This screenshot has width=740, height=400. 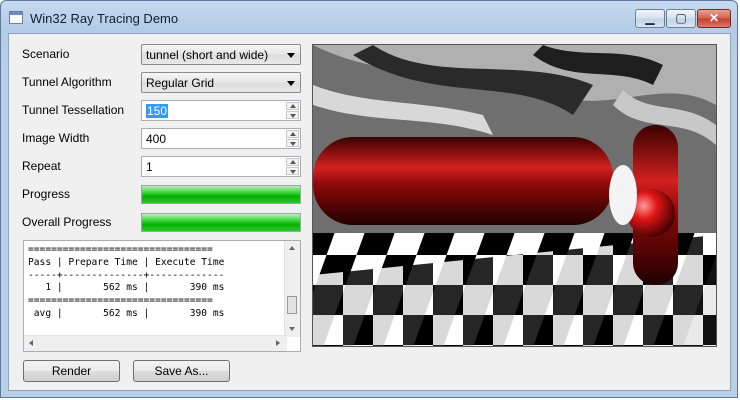 What do you see at coordinates (157, 111) in the screenshot?
I see `tessellation-value: 150` at bounding box center [157, 111].